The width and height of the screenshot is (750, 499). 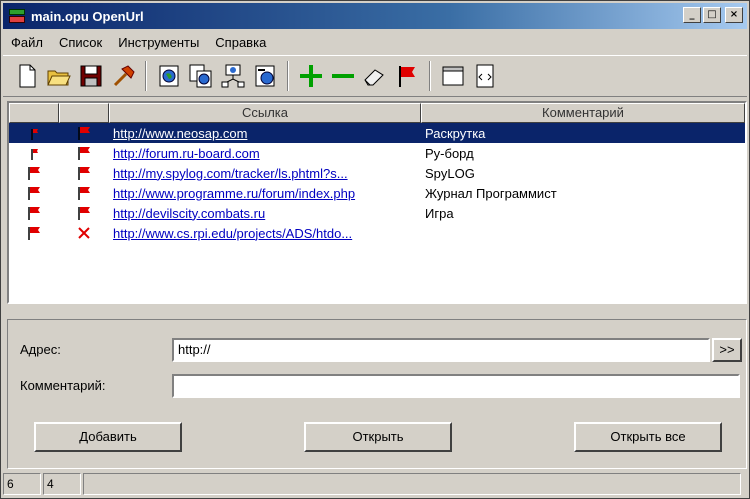 I want to click on comment-input, so click(x=456, y=386).